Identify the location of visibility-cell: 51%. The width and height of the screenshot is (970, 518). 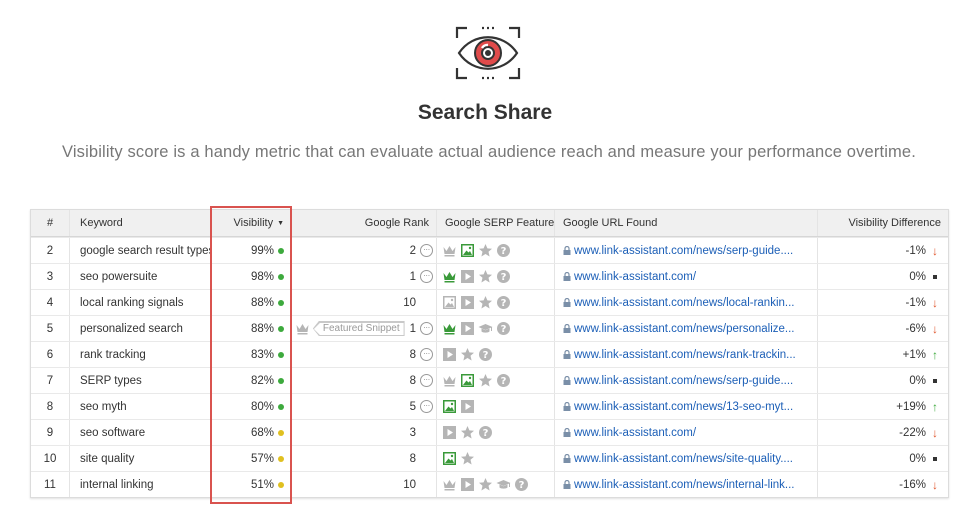
(251, 484).